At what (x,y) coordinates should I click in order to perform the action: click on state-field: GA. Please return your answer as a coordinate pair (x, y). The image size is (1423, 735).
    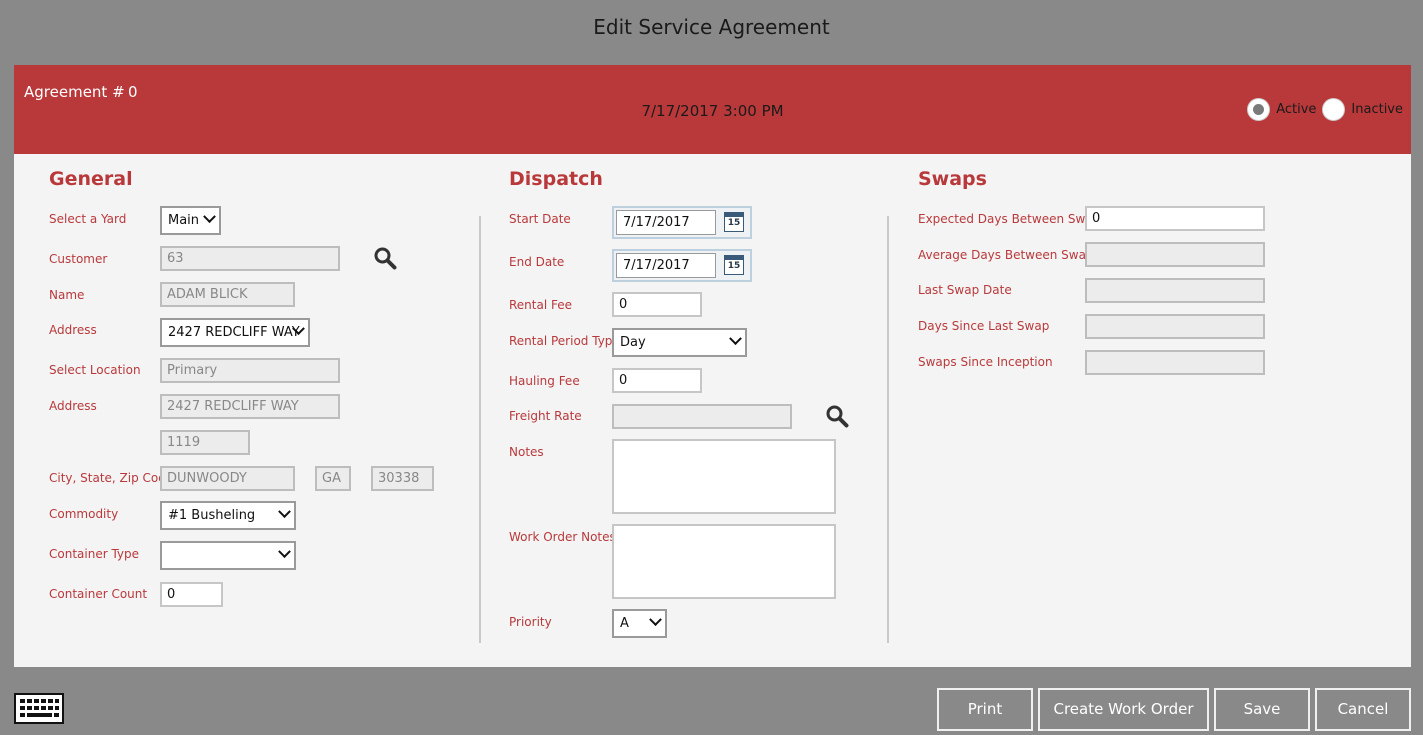
    Looking at the image, I should click on (333, 478).